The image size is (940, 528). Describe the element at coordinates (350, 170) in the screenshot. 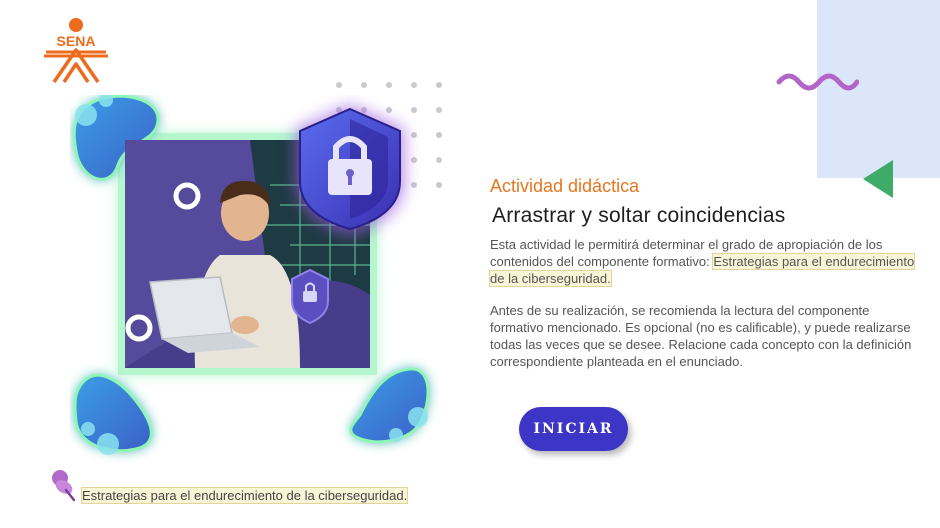

I see `lock-shield-icon` at that location.